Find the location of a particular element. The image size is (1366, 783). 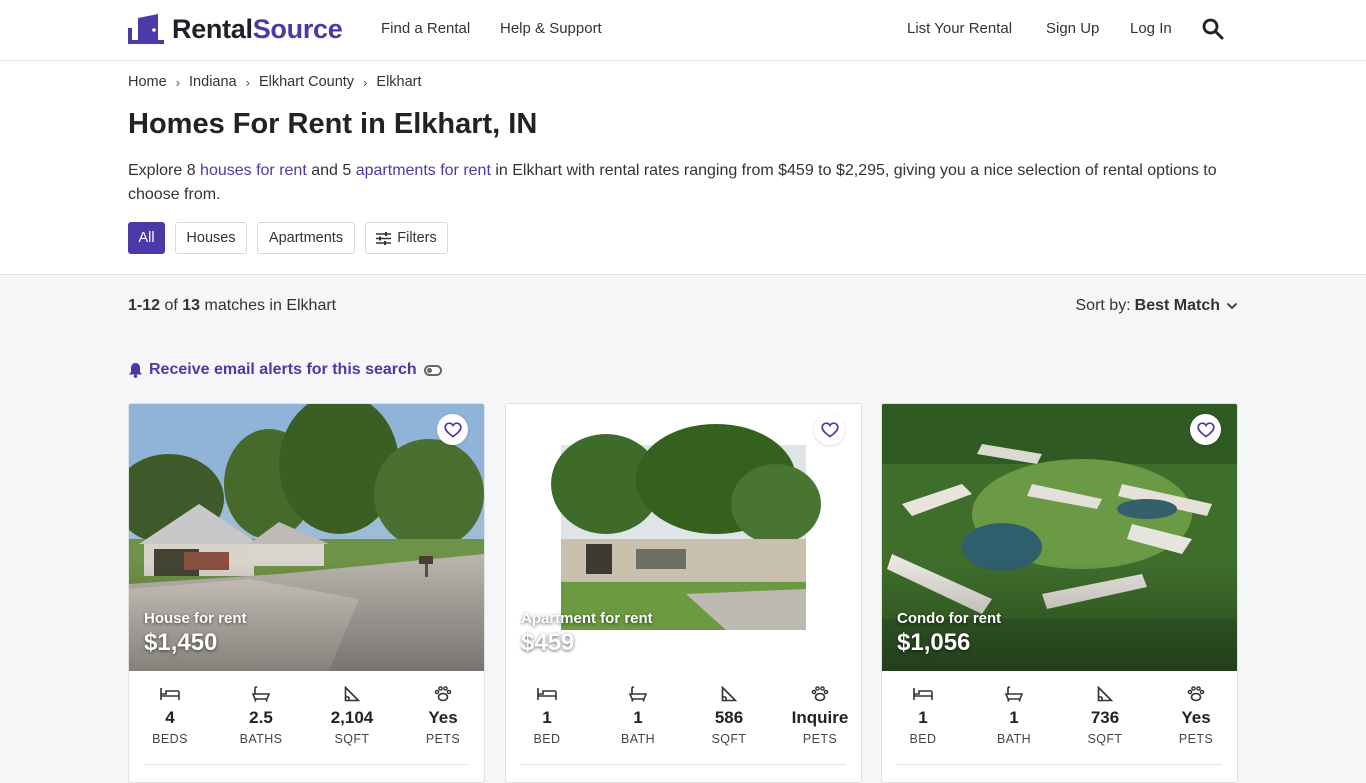

search-button is located at coordinates (1213, 29).